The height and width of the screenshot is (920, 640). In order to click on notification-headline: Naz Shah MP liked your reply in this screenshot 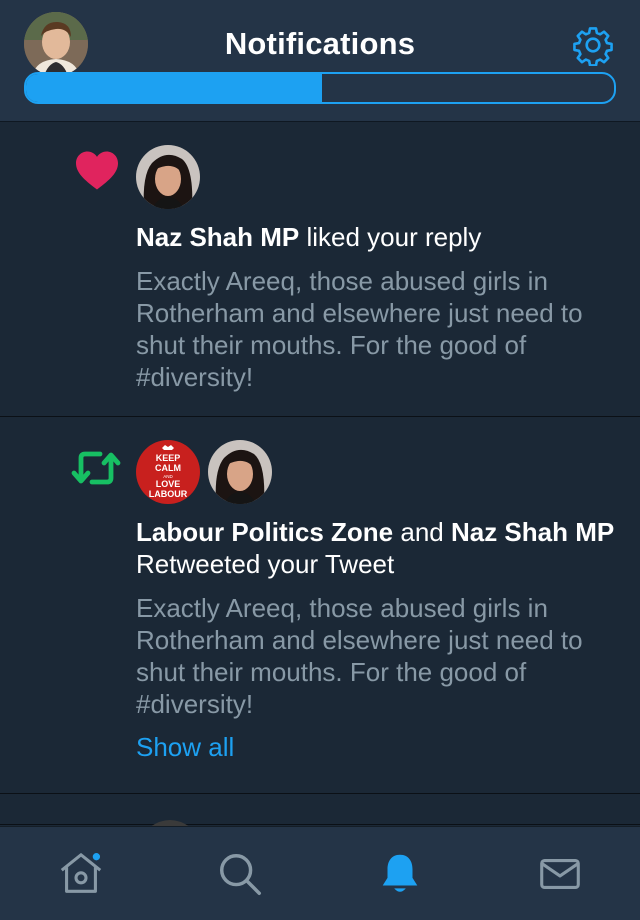, I will do `click(376, 237)`.